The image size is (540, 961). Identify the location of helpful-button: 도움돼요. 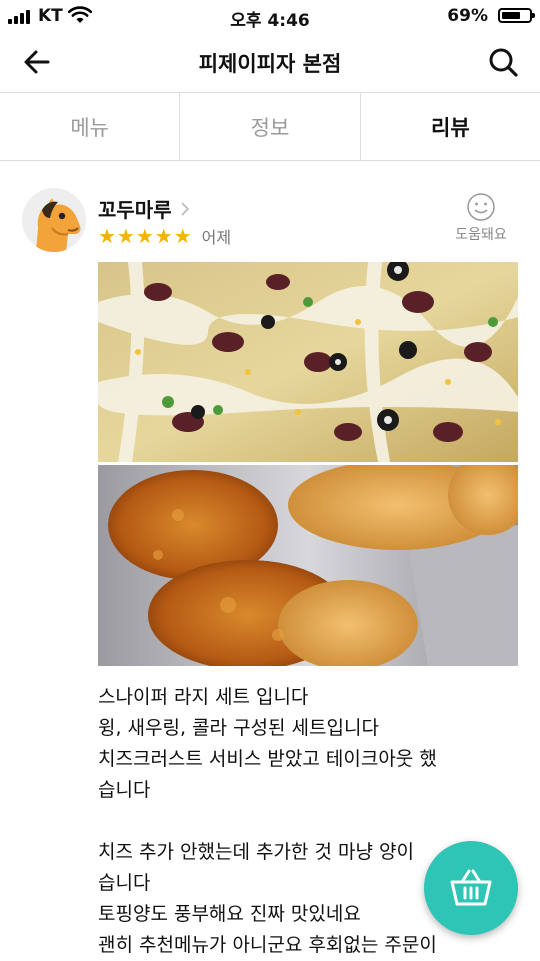
(481, 218).